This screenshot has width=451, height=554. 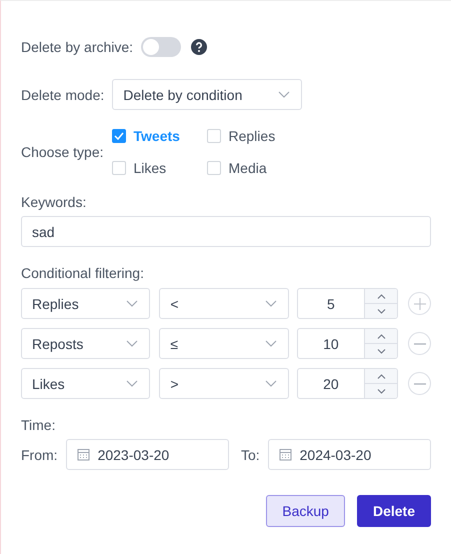 What do you see at coordinates (157, 136) in the screenshot?
I see `checkbox-label: Tweets` at bounding box center [157, 136].